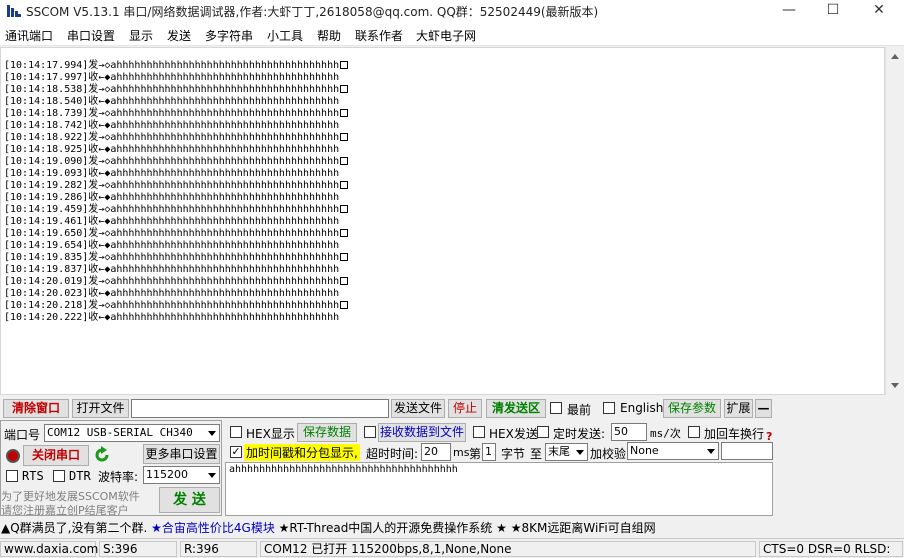 This screenshot has height=558, width=904. I want to click on menu-contact: 联系作者, so click(379, 35).